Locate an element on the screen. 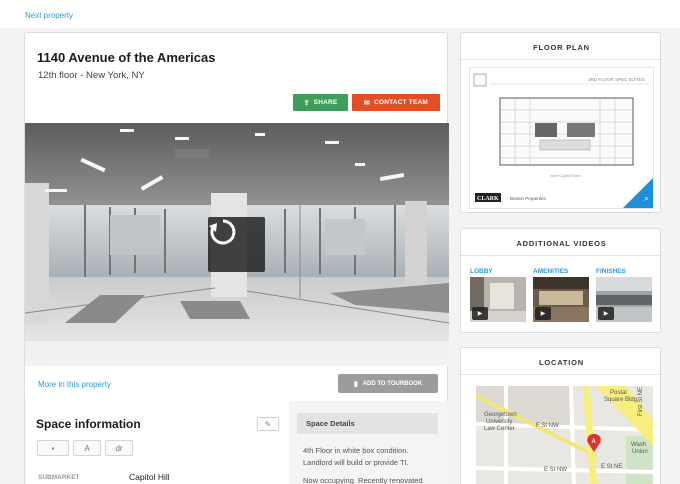 This screenshot has width=680, height=484. top-bar: Next property is located at coordinates (340, 14).